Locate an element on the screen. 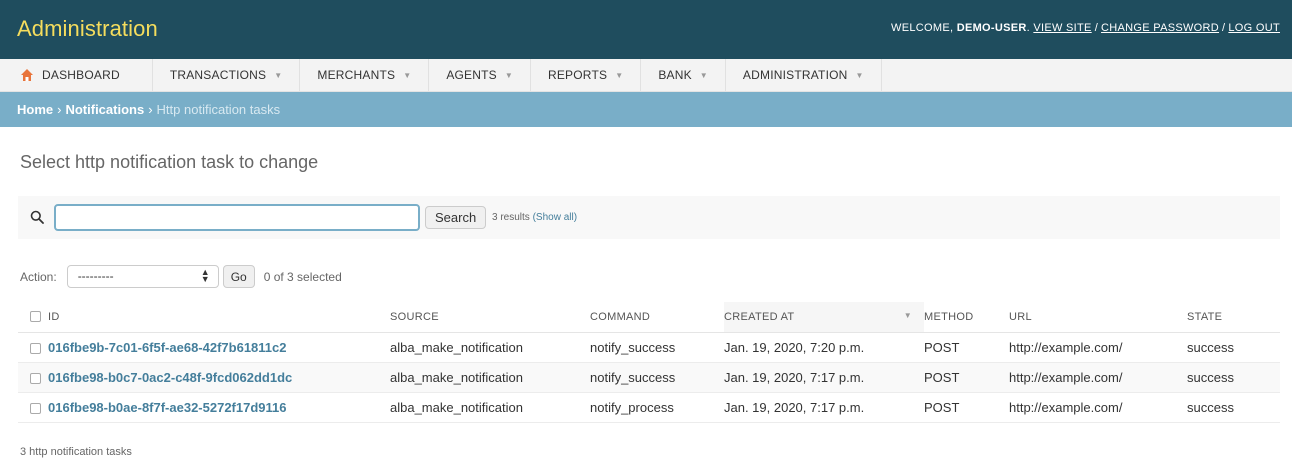  action-selected-option: --------- is located at coordinates (95, 276).